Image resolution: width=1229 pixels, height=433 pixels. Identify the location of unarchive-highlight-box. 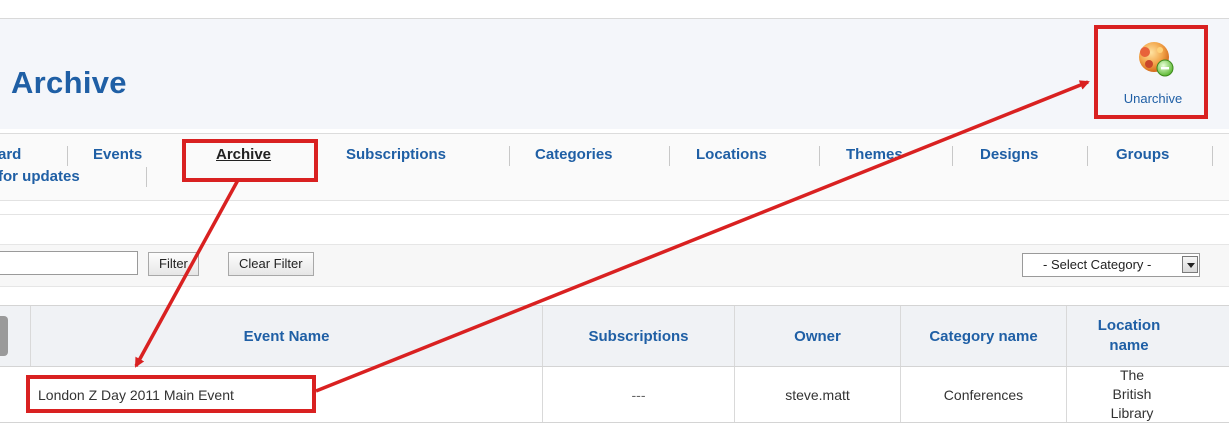
(1151, 72).